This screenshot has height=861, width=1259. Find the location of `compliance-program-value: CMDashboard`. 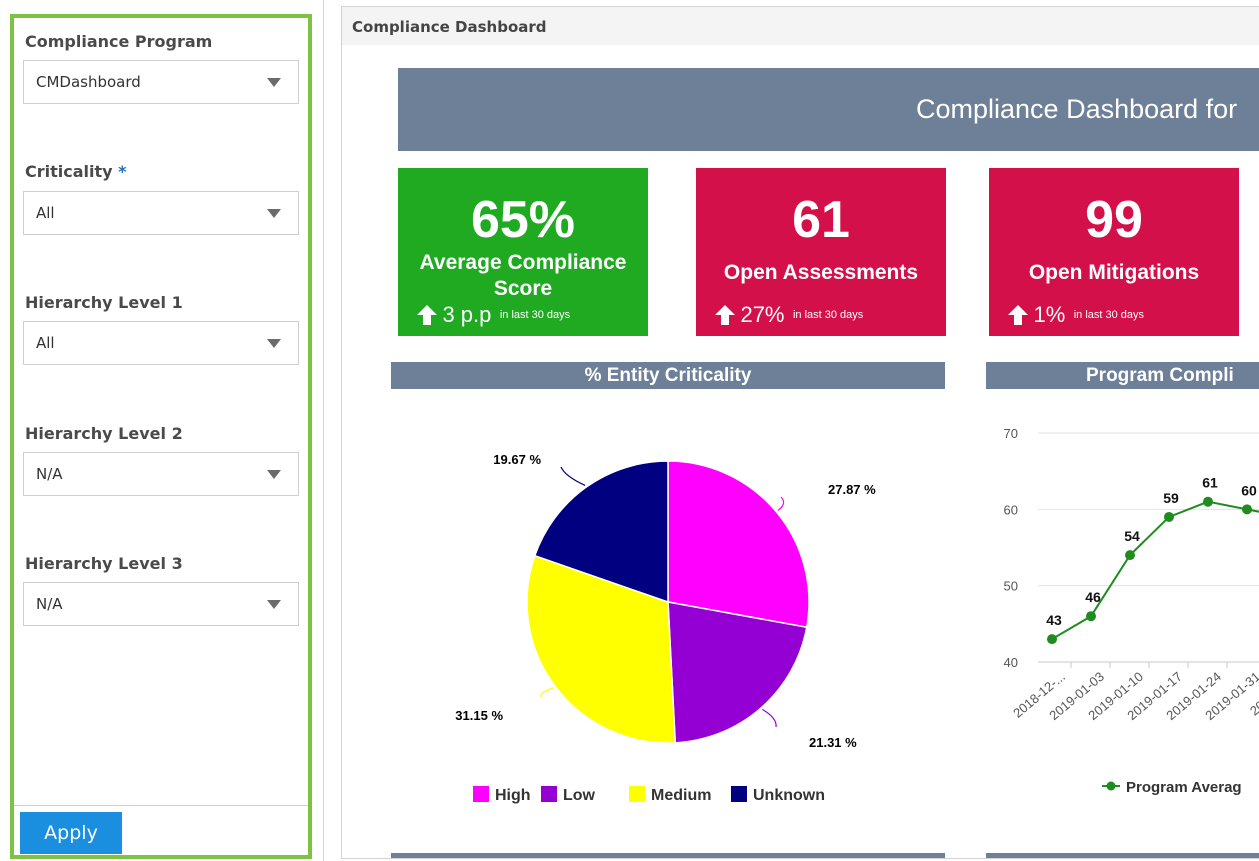

compliance-program-value: CMDashboard is located at coordinates (88, 82).